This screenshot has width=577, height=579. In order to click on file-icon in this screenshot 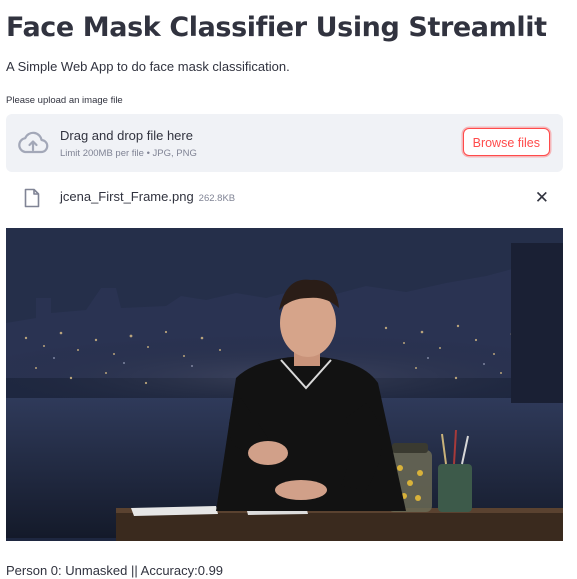, I will do `click(32, 198)`.